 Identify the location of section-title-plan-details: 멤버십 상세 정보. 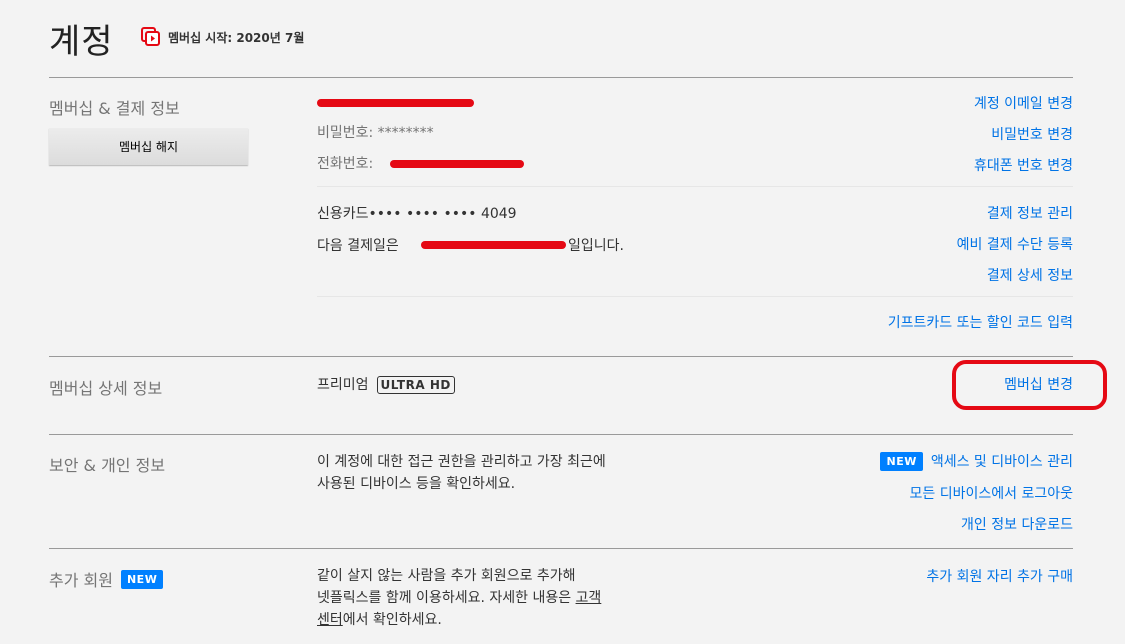
(106, 388).